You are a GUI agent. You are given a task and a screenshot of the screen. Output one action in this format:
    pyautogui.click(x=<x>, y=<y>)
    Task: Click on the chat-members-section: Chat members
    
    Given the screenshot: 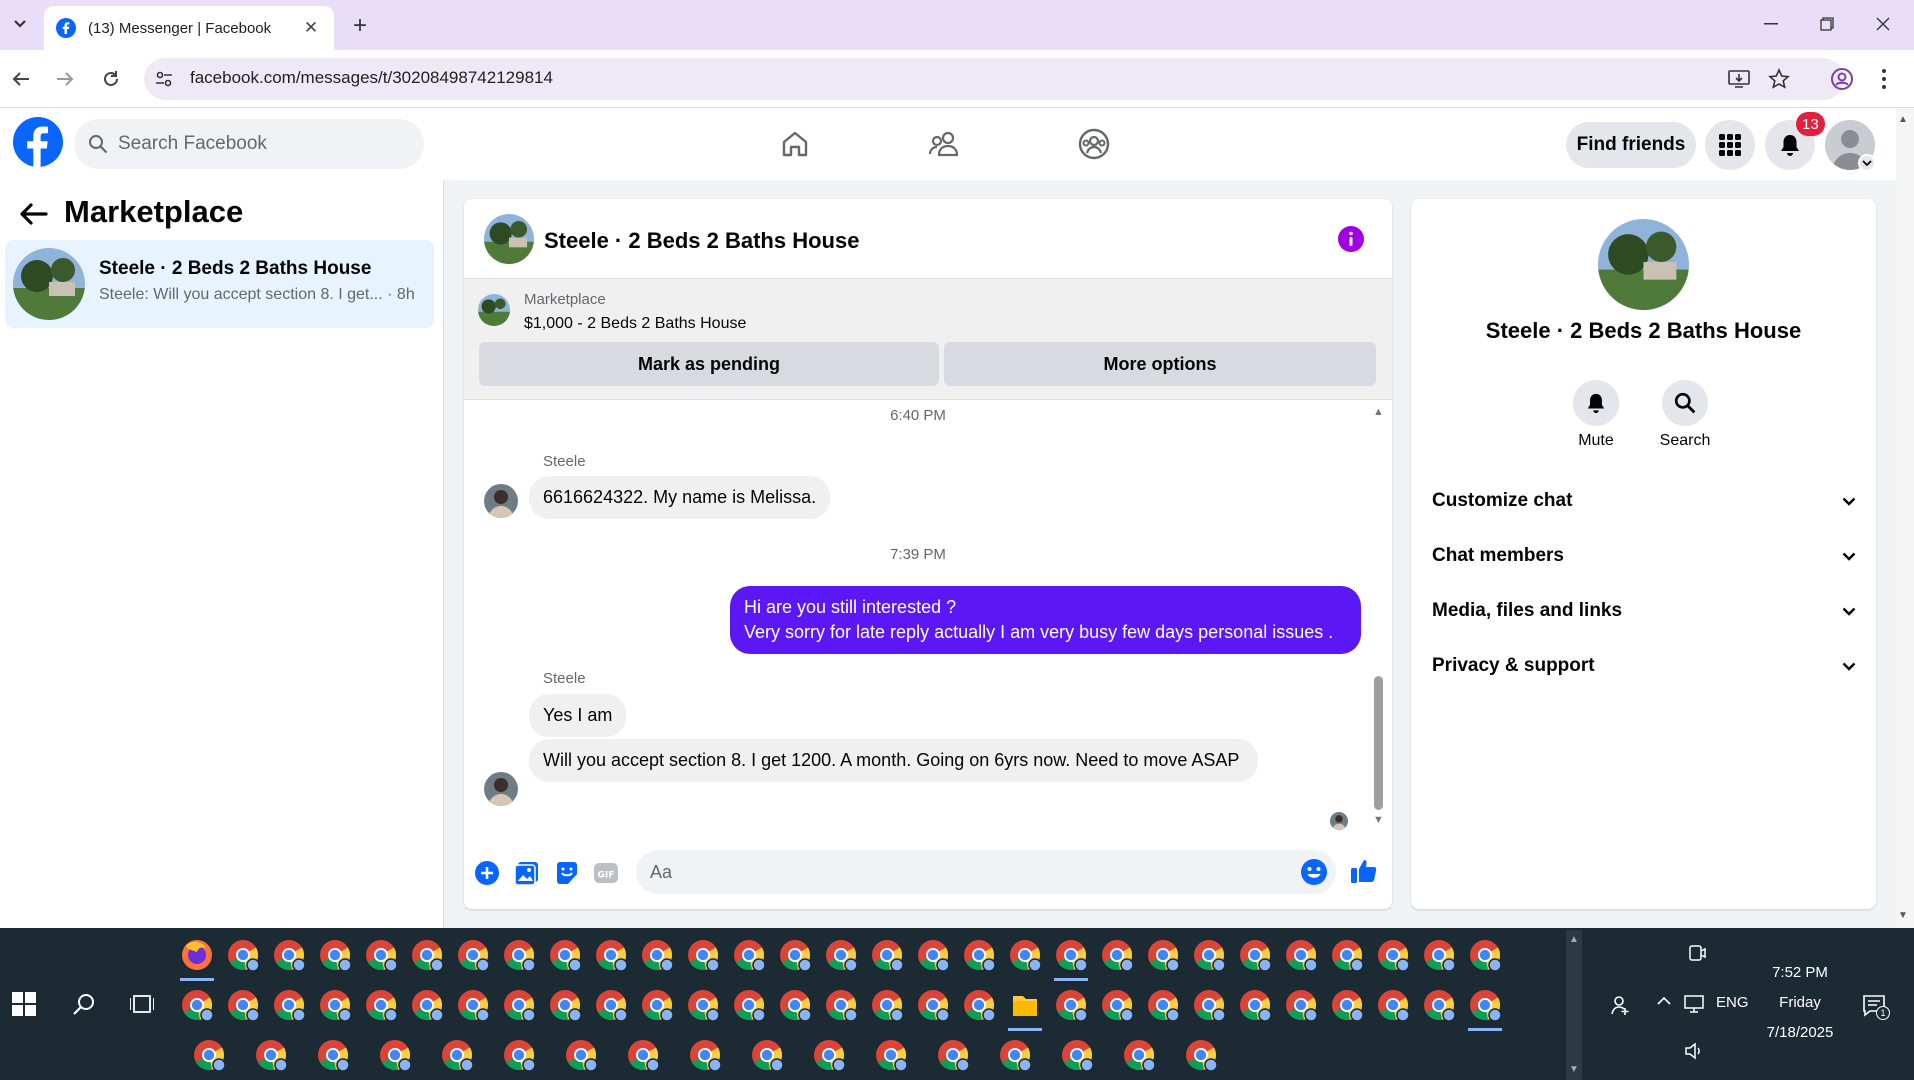 What is the action you would take?
    pyautogui.click(x=1644, y=556)
    